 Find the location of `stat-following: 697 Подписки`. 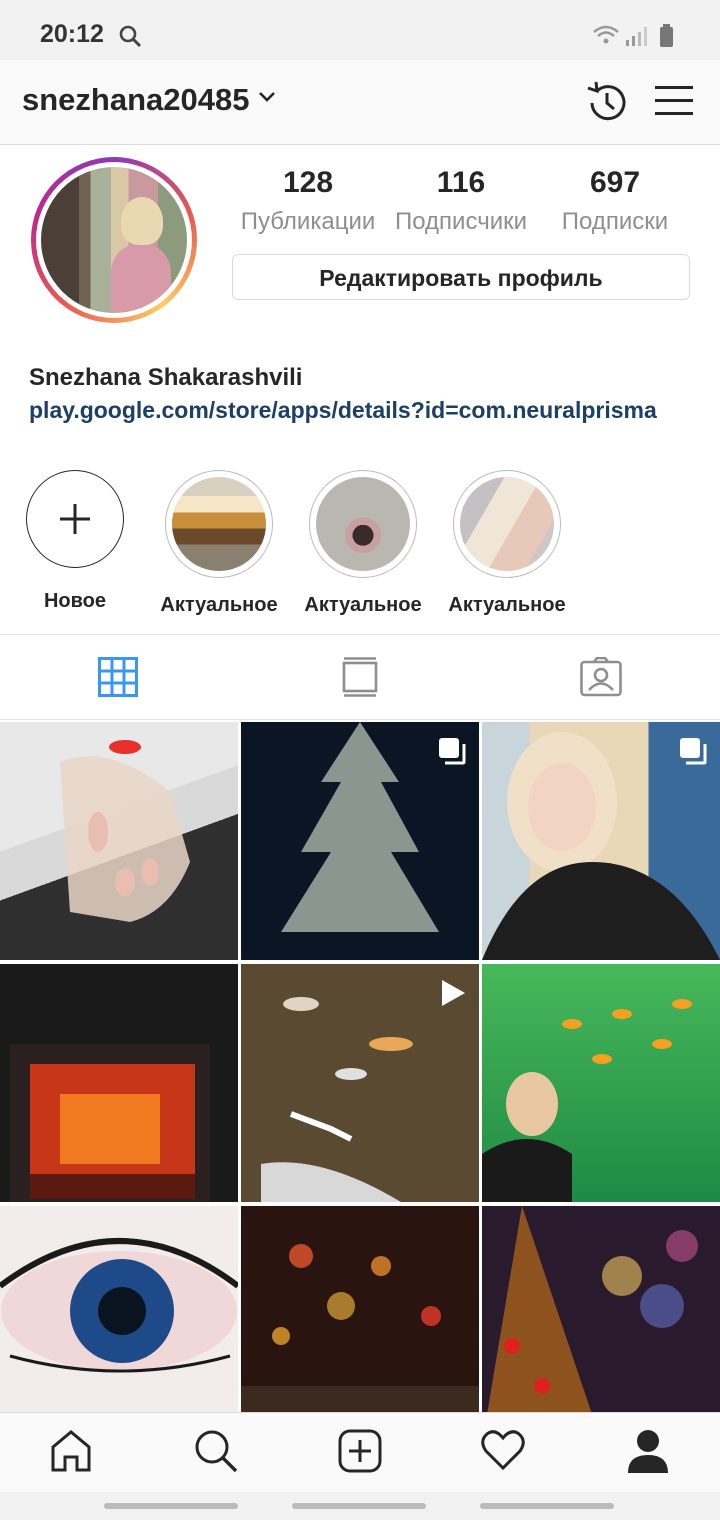

stat-following: 697 Подписки is located at coordinates (615, 201).